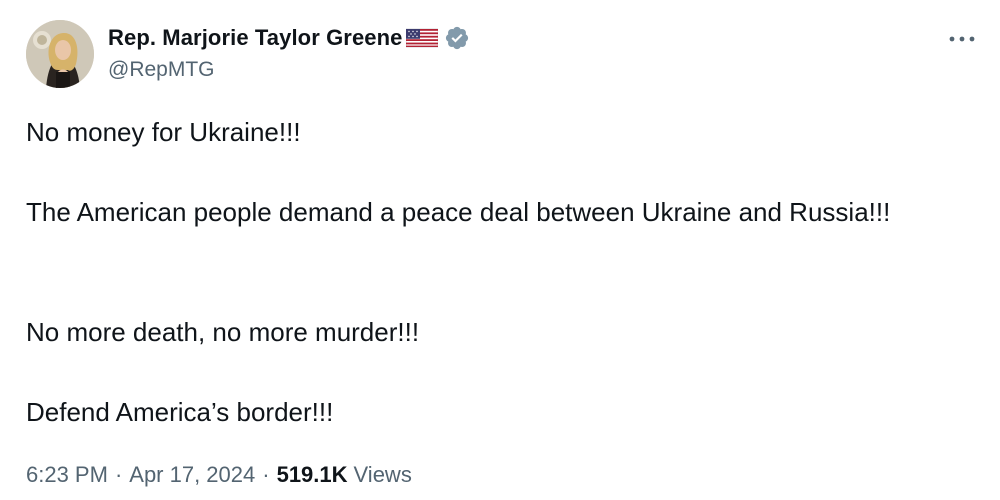  Describe the element at coordinates (312, 475) in the screenshot. I see `views-count: 519.1K` at that location.